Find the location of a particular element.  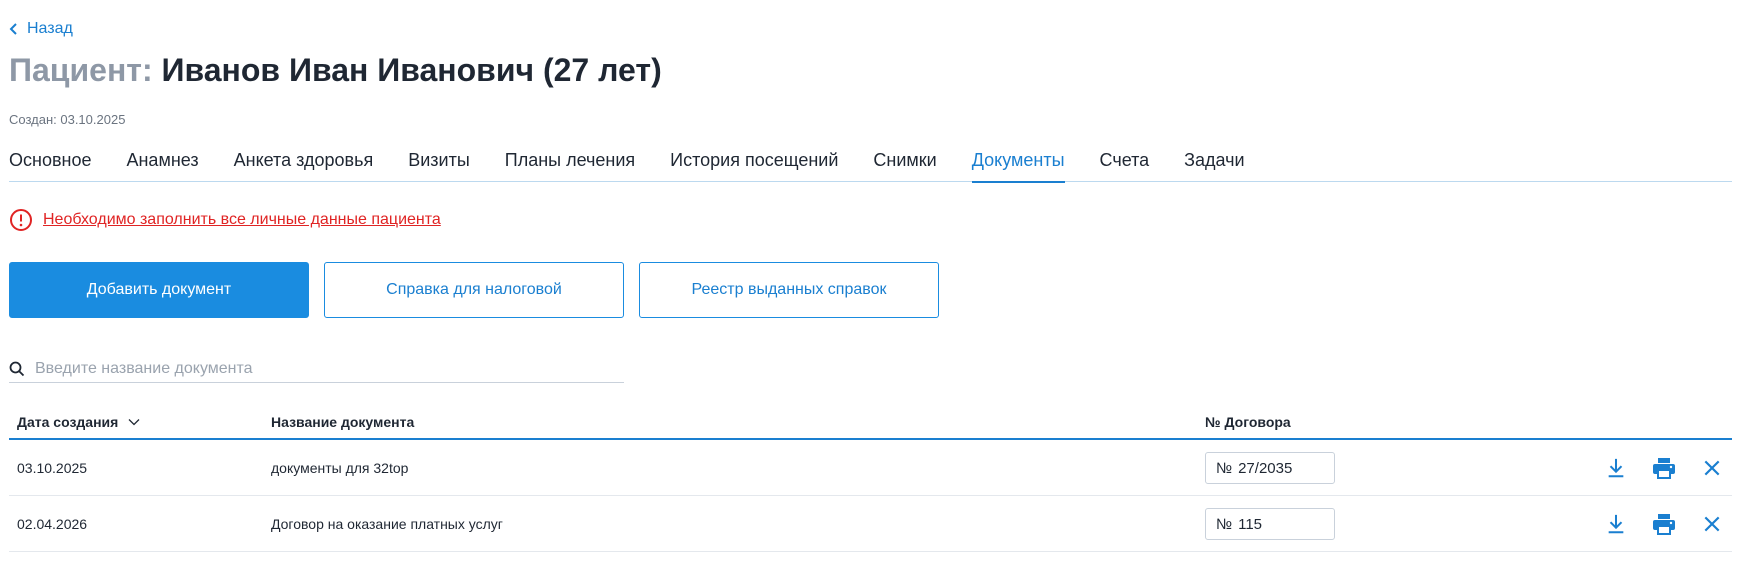

column-date-sort: Дата создания is located at coordinates (78, 422).